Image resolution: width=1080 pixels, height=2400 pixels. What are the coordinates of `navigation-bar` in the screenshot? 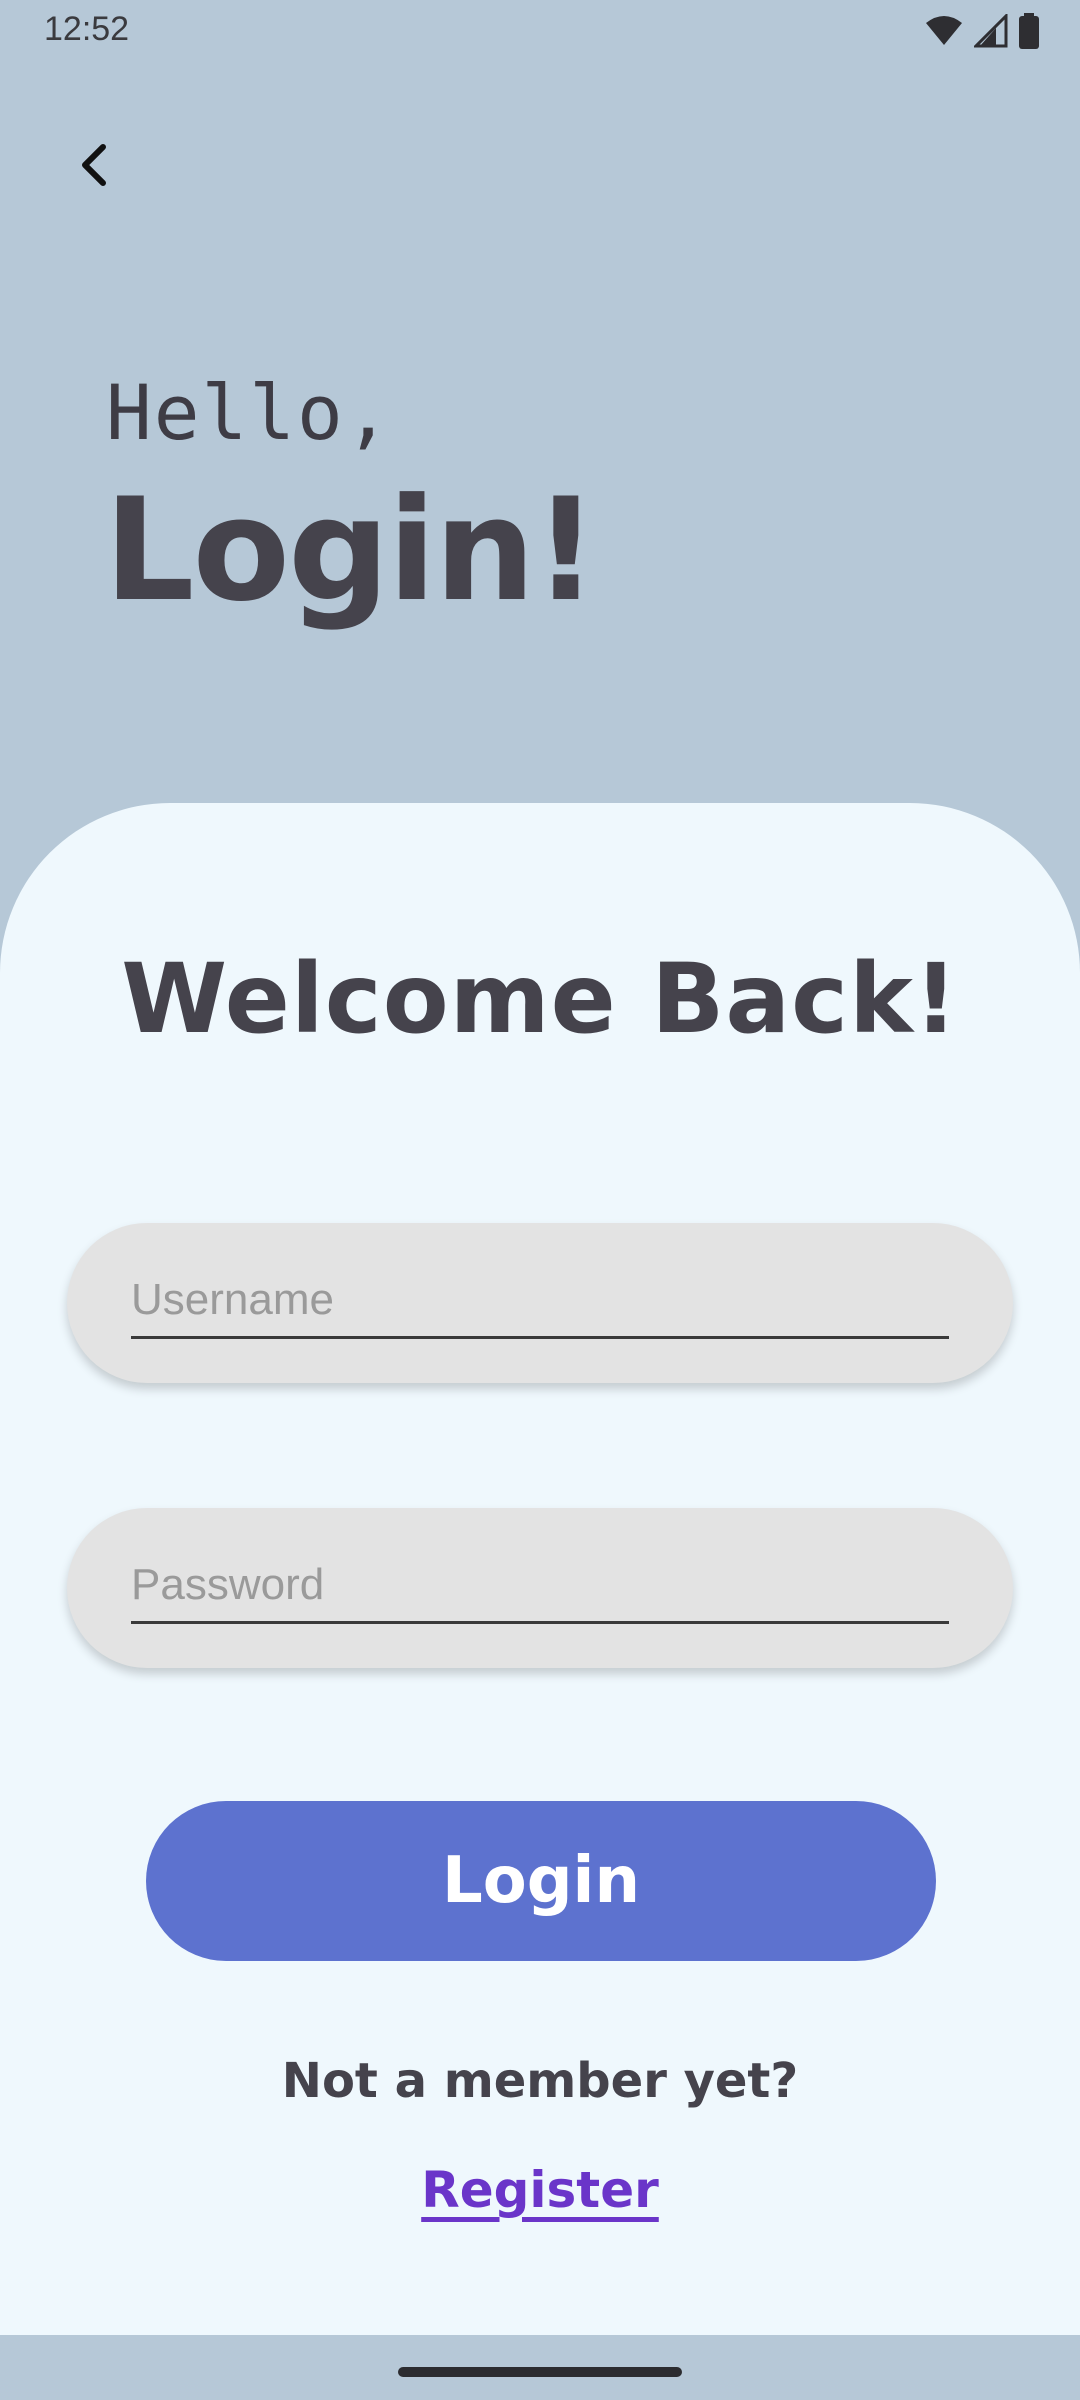 It's located at (540, 2367).